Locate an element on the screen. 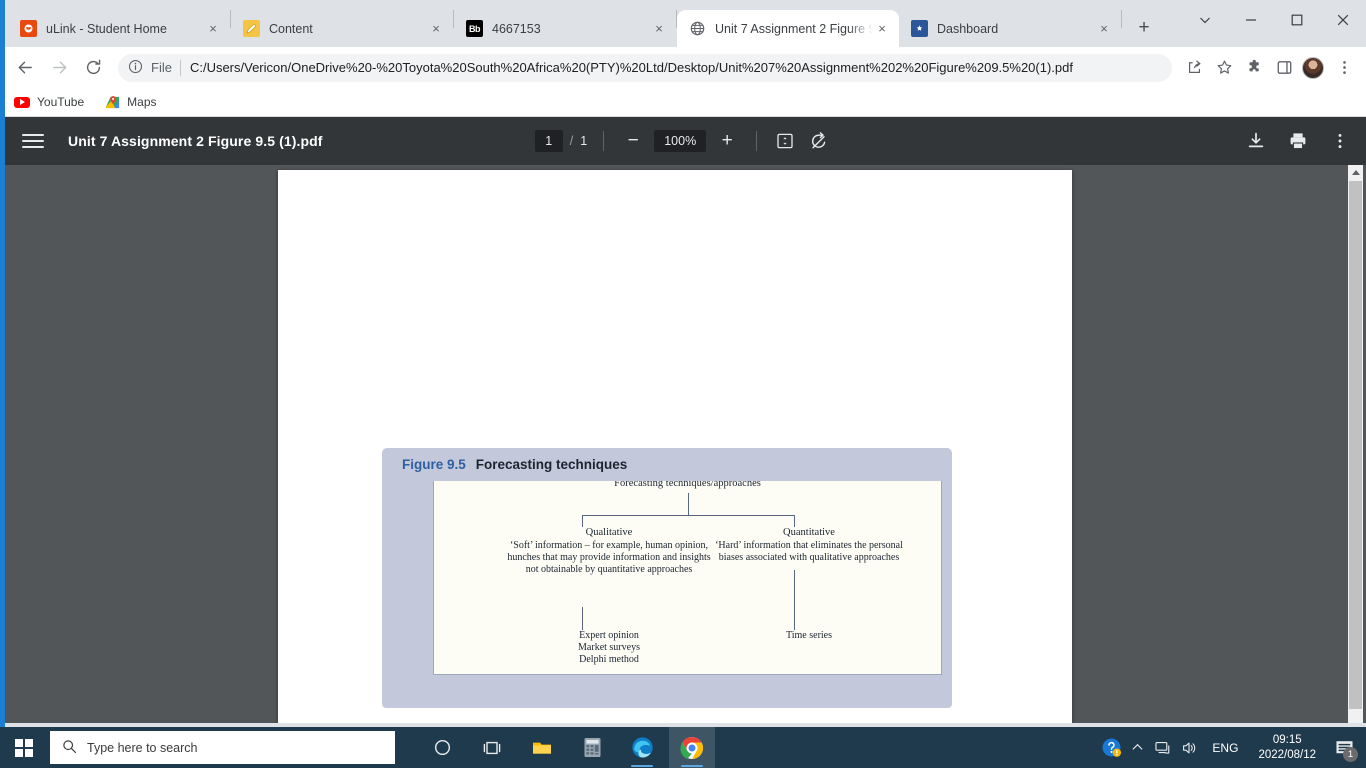  tab-title: 4667153 is located at coordinates (516, 28).